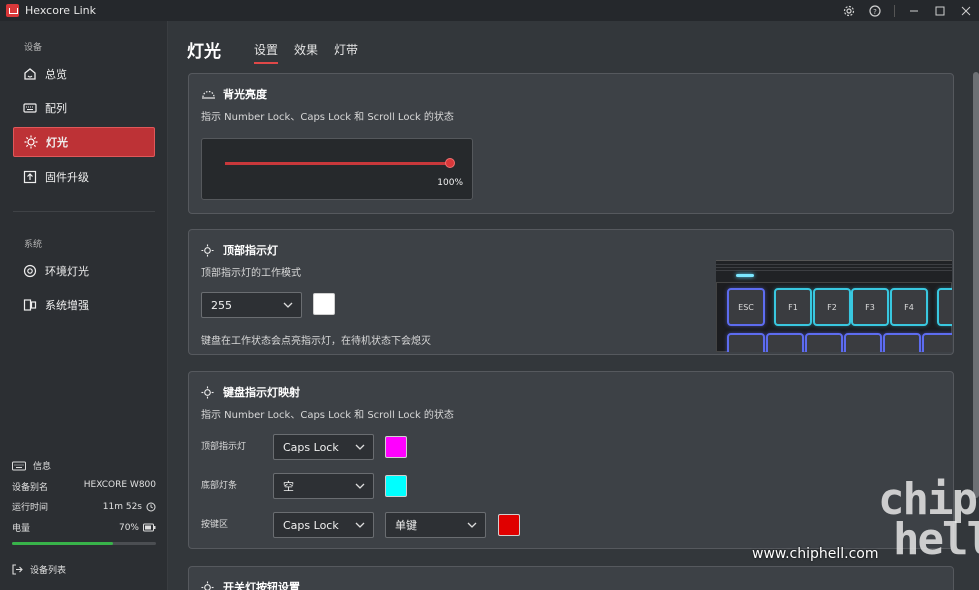 The height and width of the screenshot is (590, 979). What do you see at coordinates (316, 341) in the screenshot?
I see `top-indicator-note: 键盘在工作状态会点亮指示灯，在待机状态下会熄灭` at bounding box center [316, 341].